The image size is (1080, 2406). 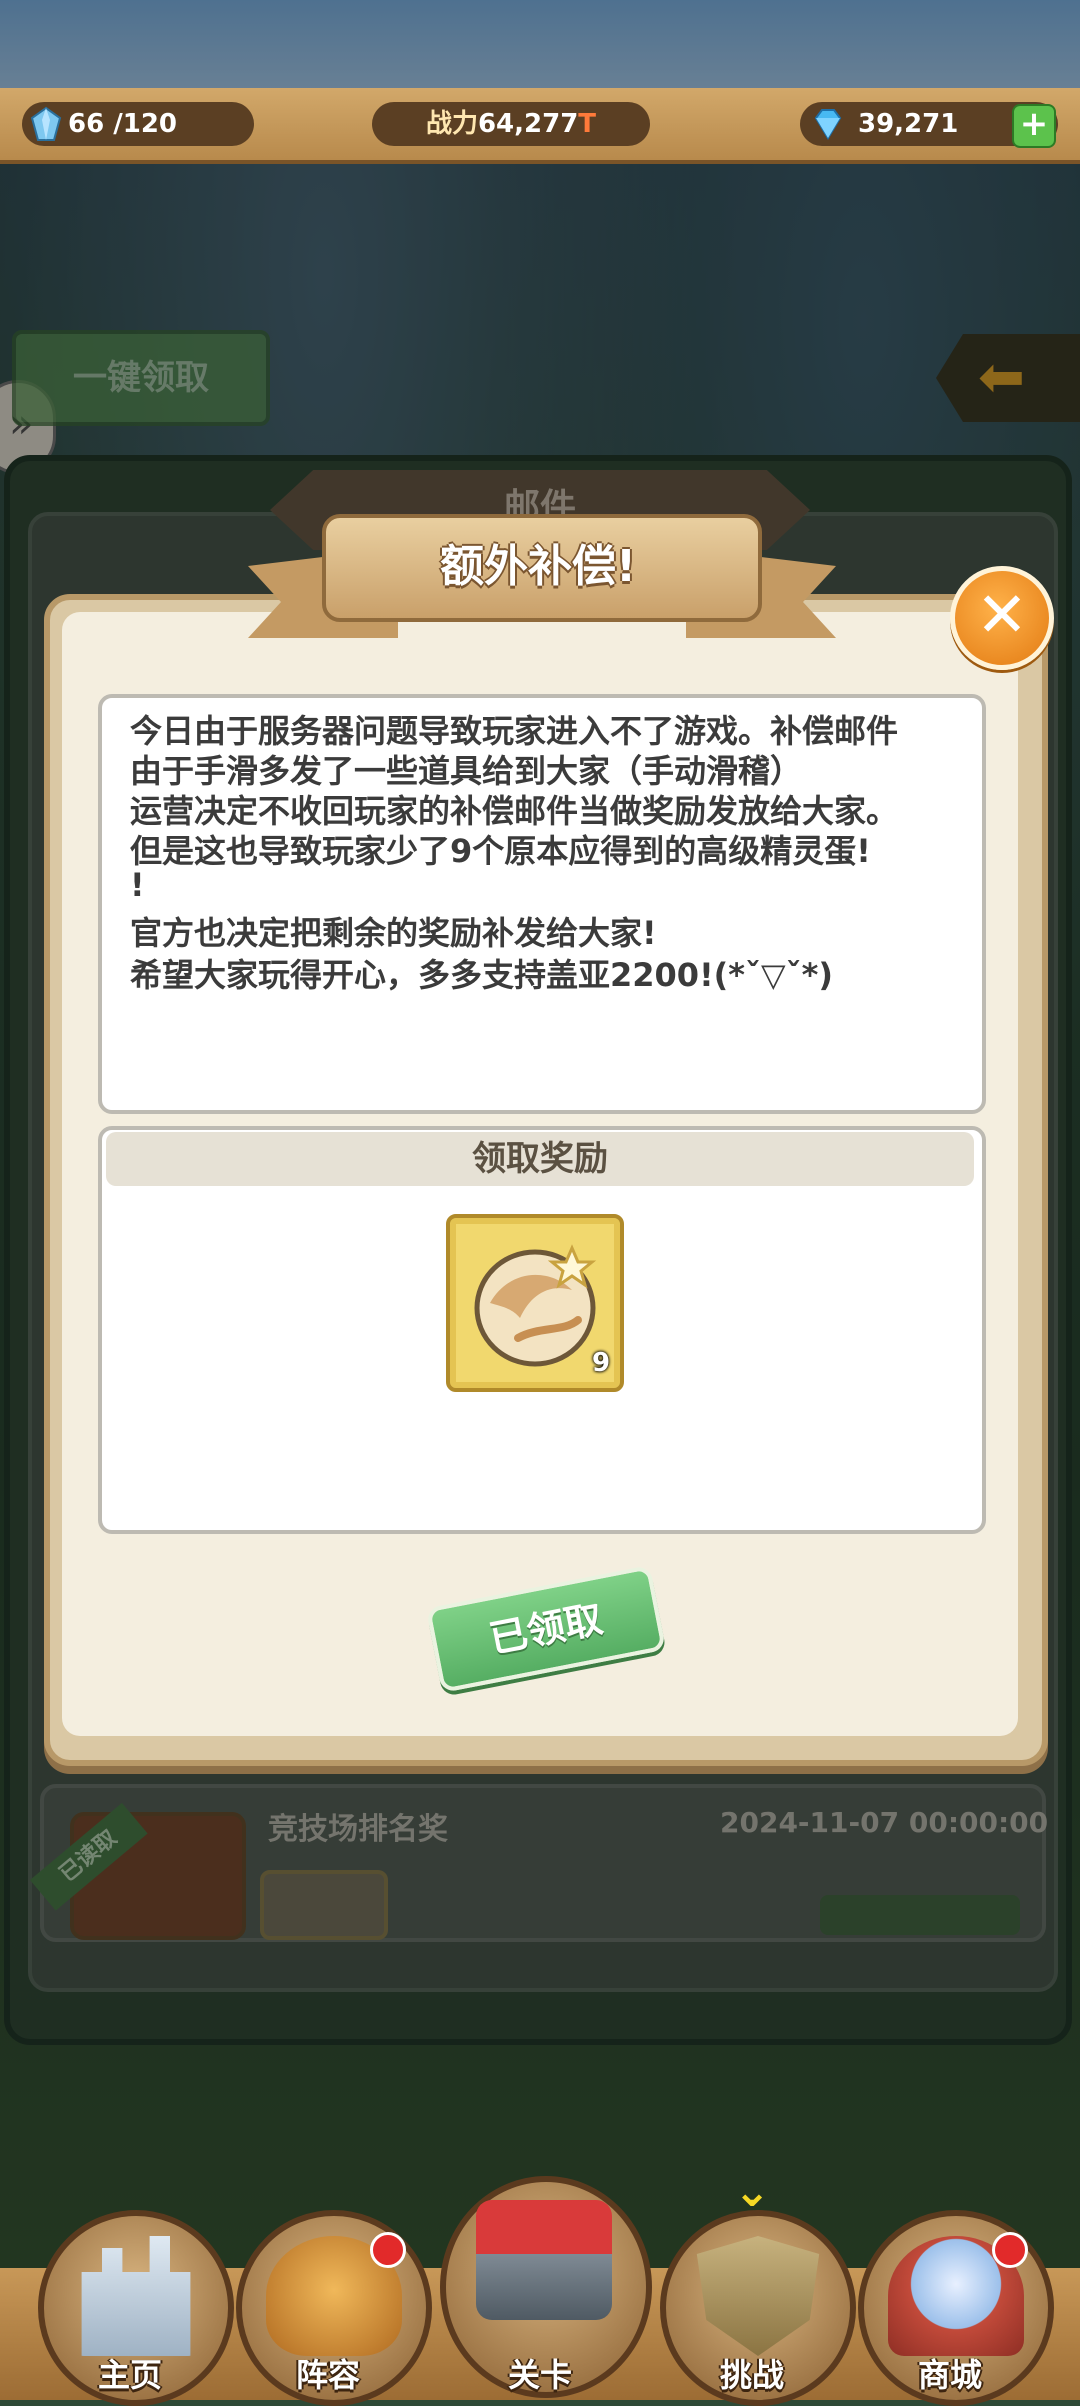 I want to click on nav-stage-label: 关卡, so click(x=539, y=2375).